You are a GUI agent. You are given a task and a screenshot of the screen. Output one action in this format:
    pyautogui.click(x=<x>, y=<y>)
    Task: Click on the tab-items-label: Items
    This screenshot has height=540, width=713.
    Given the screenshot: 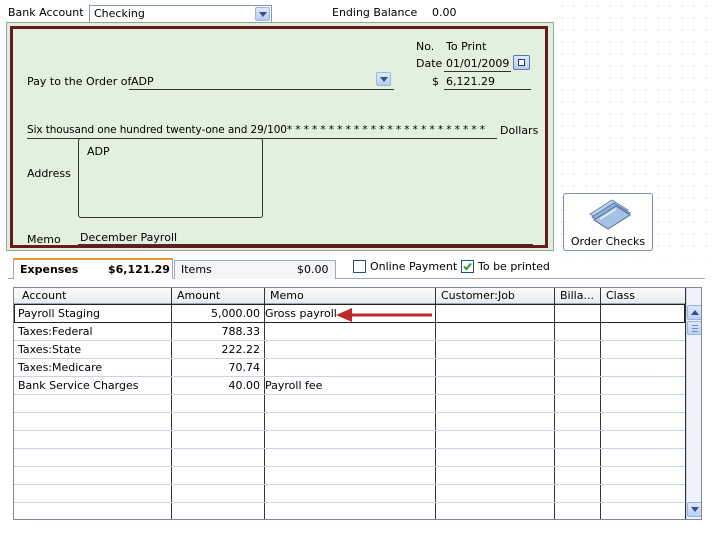 What is the action you would take?
    pyautogui.click(x=196, y=269)
    